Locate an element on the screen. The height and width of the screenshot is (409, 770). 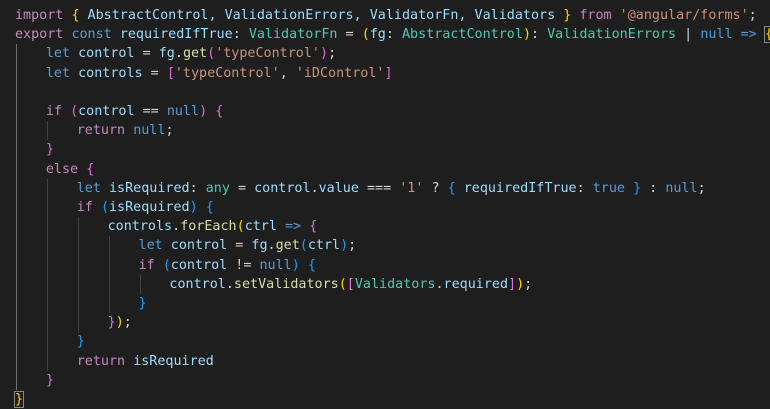
code-line: if (isRequired) { is located at coordinates (145, 207).